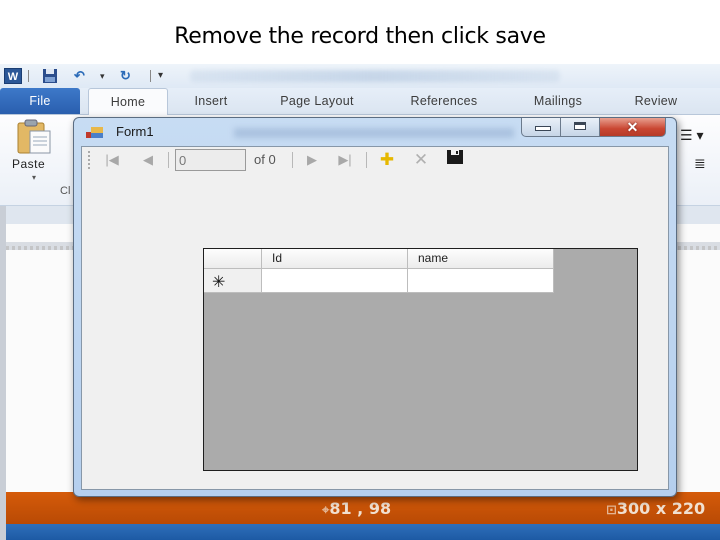  Describe the element at coordinates (233, 259) in the screenshot. I see `grid-corner-header` at that location.